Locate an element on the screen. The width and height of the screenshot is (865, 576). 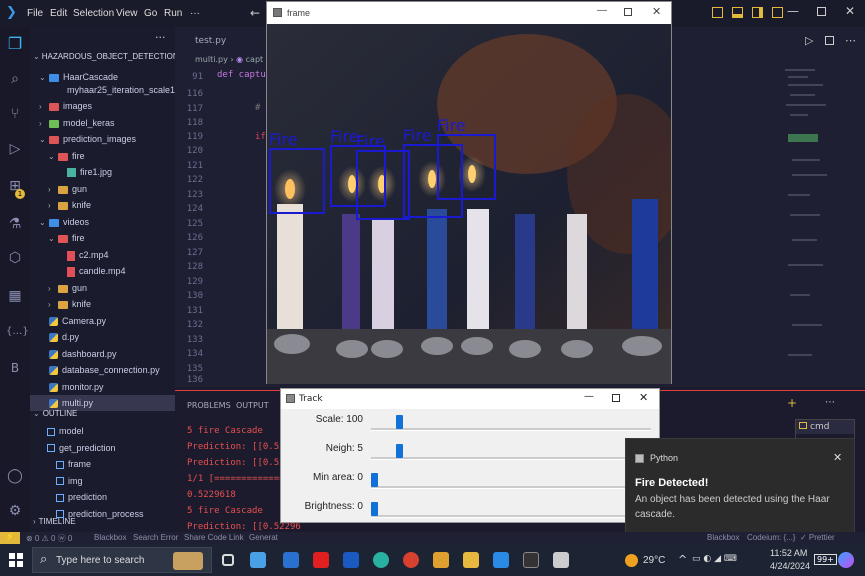
outline-item: get_prediction is located at coordinates (102, 448).